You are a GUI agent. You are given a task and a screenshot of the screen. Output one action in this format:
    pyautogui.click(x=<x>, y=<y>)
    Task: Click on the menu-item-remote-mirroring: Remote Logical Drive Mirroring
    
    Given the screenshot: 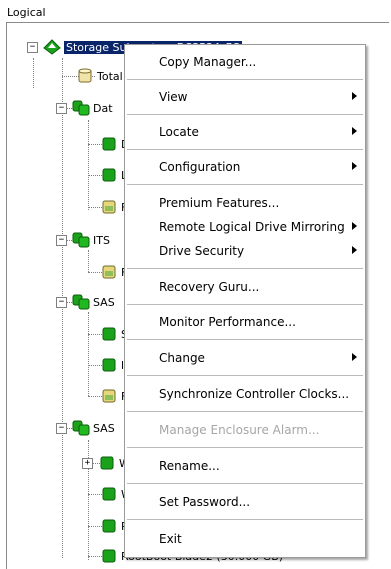 What is the action you would take?
    pyautogui.click(x=245, y=227)
    